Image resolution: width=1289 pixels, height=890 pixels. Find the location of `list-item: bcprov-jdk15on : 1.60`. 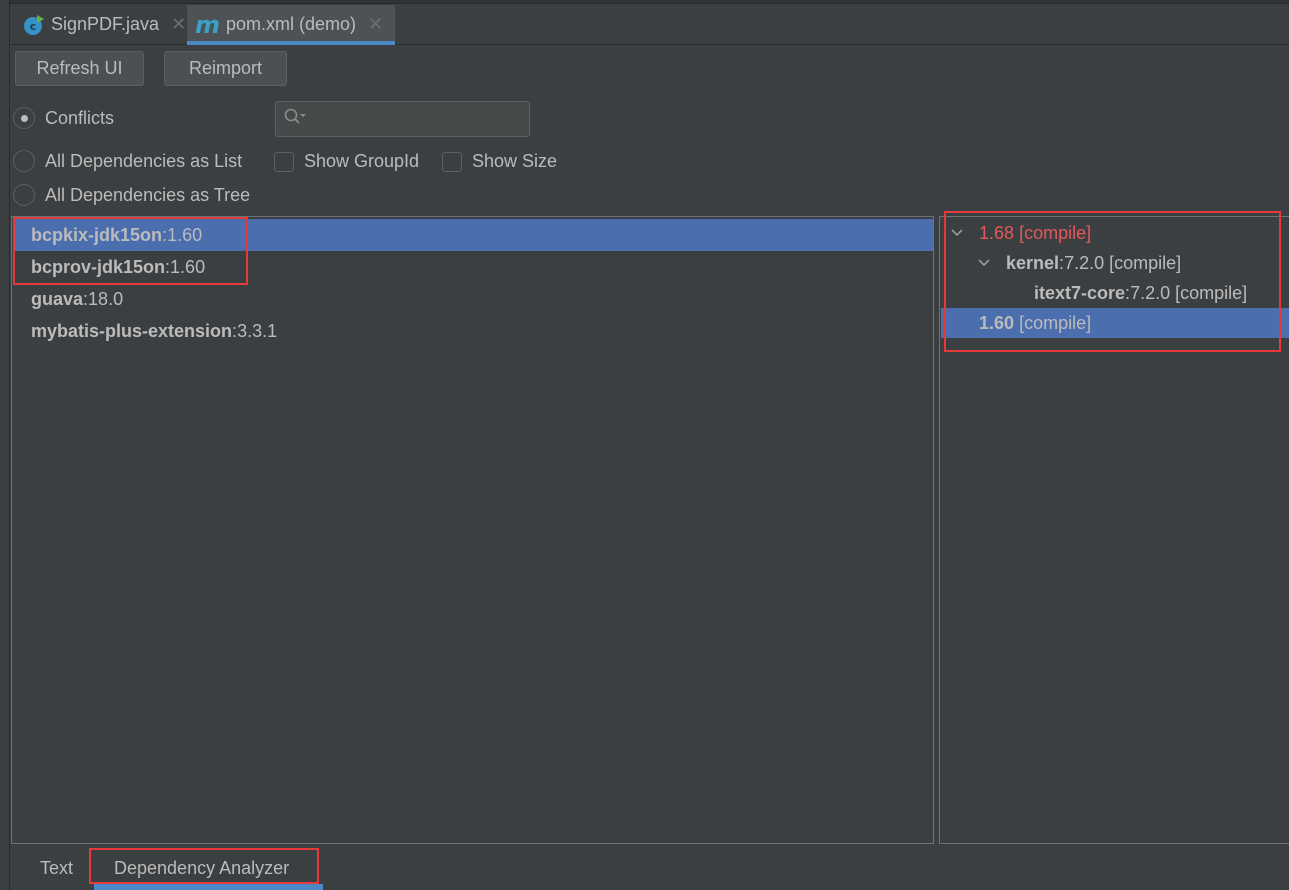

list-item: bcprov-jdk15on : 1.60 is located at coordinates (473, 267).